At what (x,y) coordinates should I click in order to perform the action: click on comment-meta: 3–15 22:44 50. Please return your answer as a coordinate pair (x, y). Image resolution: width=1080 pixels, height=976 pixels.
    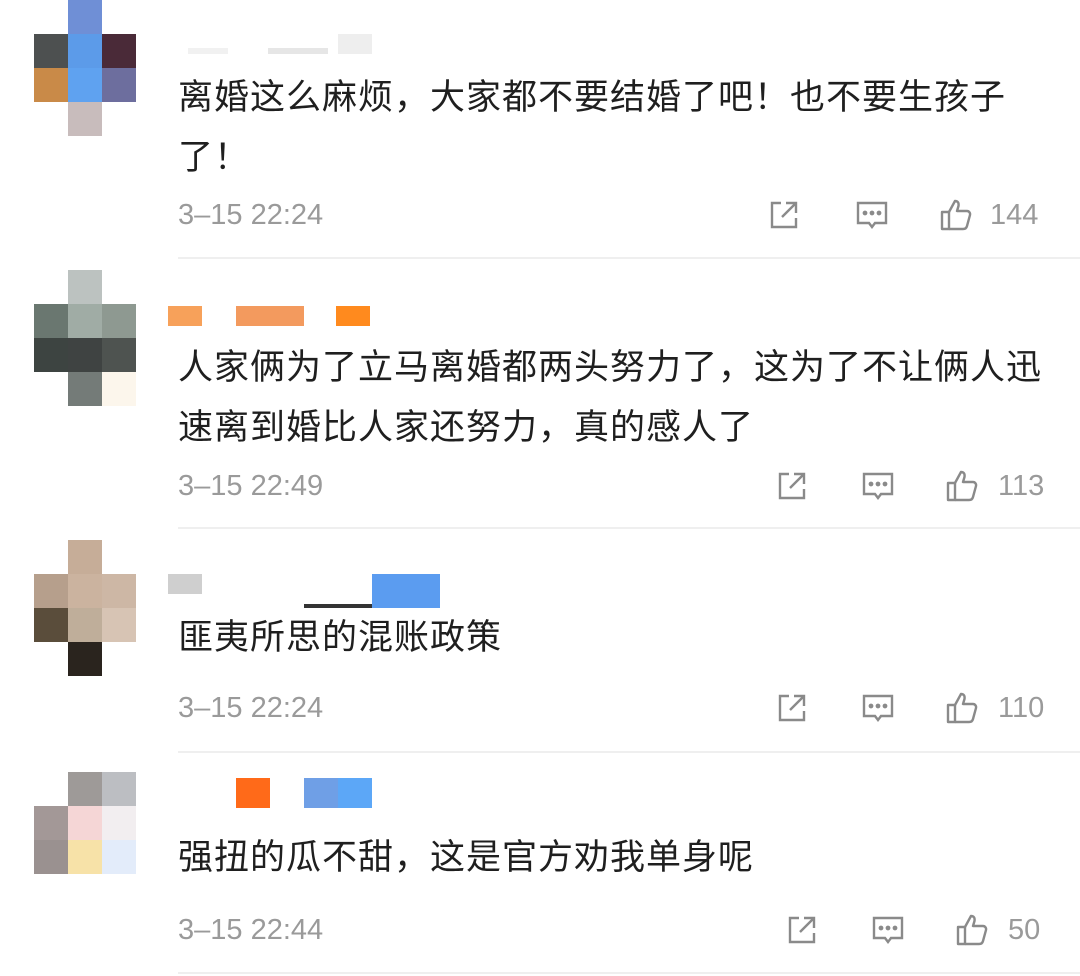
    Looking at the image, I should click on (613, 930).